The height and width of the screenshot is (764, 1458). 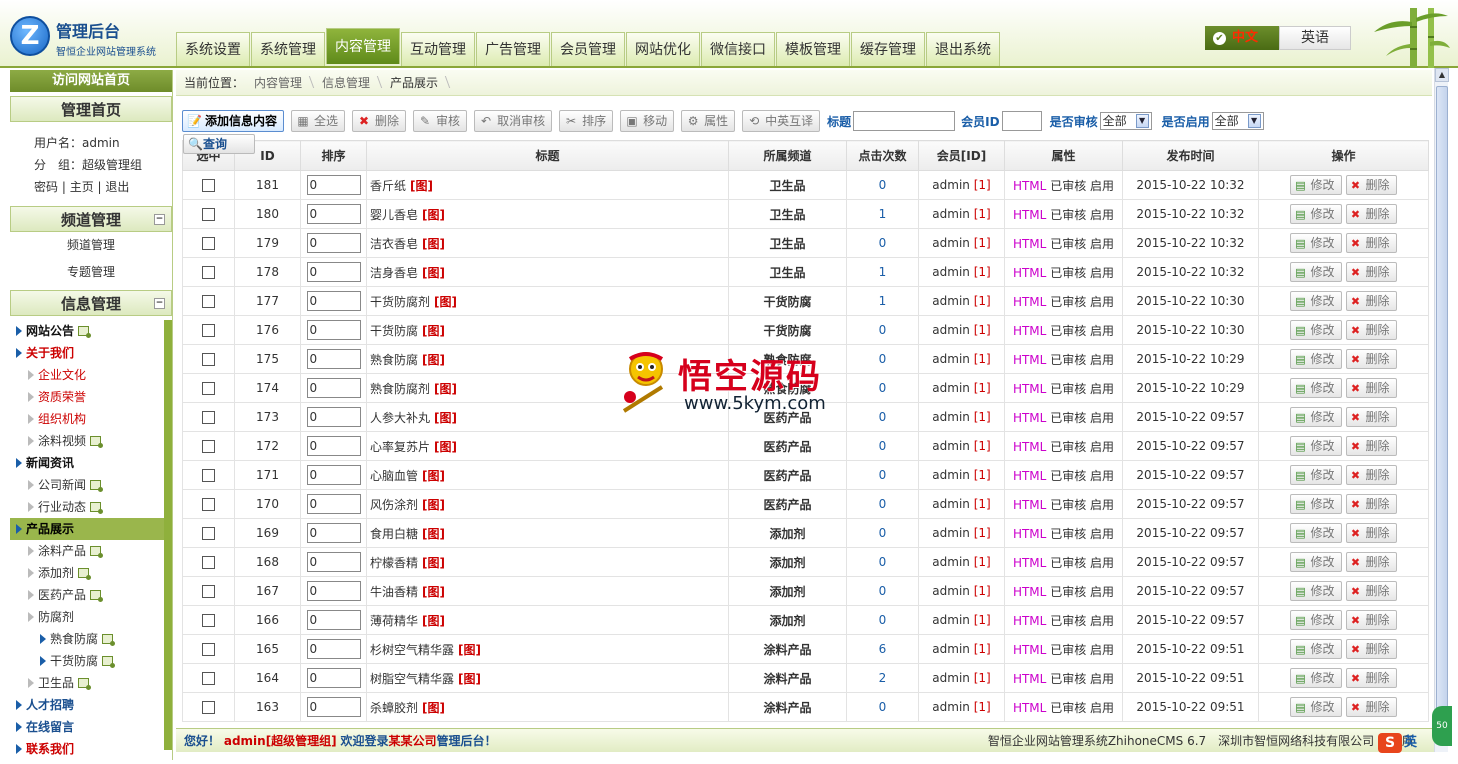 I want to click on tree-item: 新闻资讯, so click(x=94, y=463).